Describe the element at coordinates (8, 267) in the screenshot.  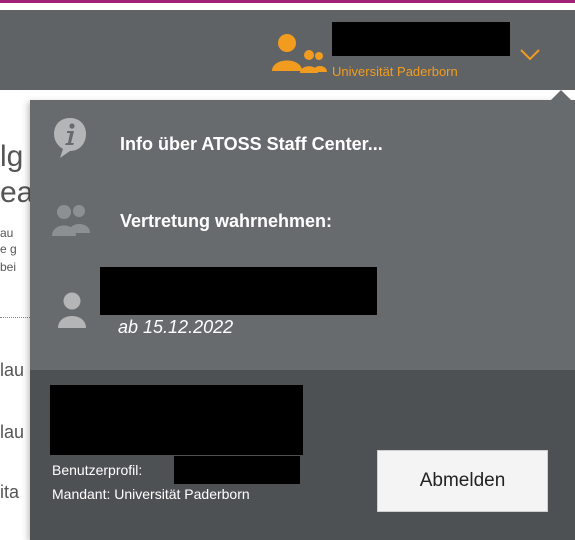
I see `background-text-fragment: bei` at that location.